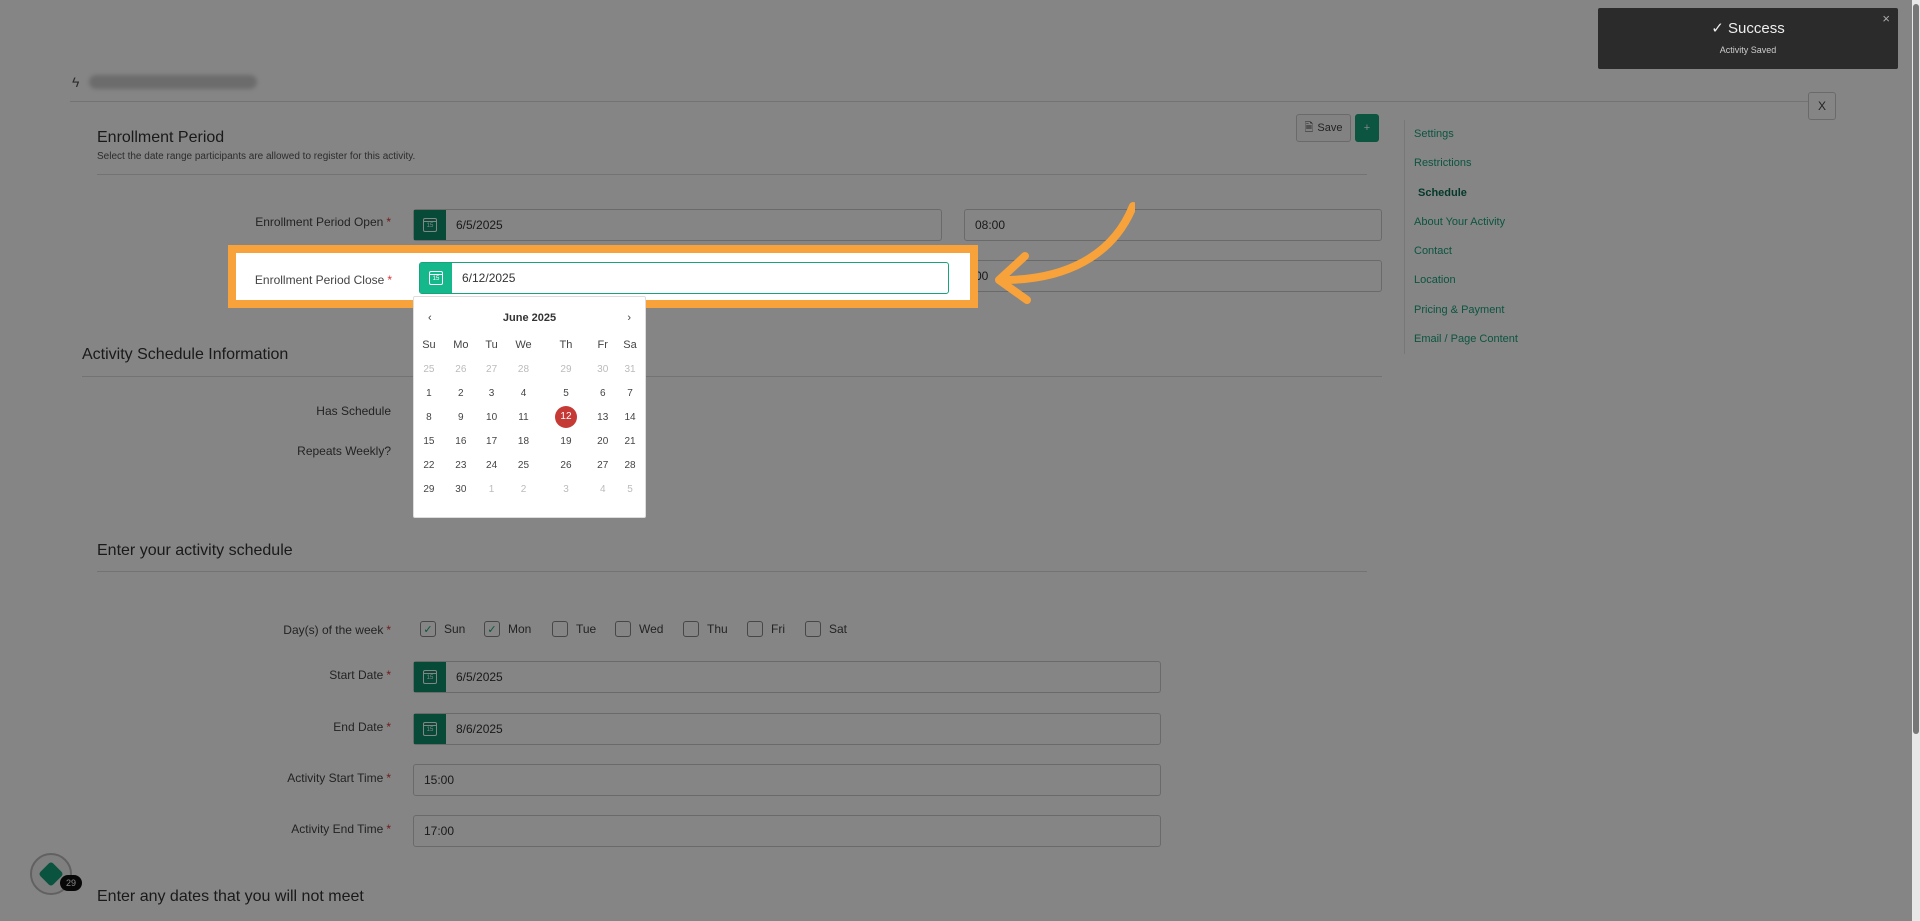  I want to click on calendar-day-number: 16, so click(461, 441).